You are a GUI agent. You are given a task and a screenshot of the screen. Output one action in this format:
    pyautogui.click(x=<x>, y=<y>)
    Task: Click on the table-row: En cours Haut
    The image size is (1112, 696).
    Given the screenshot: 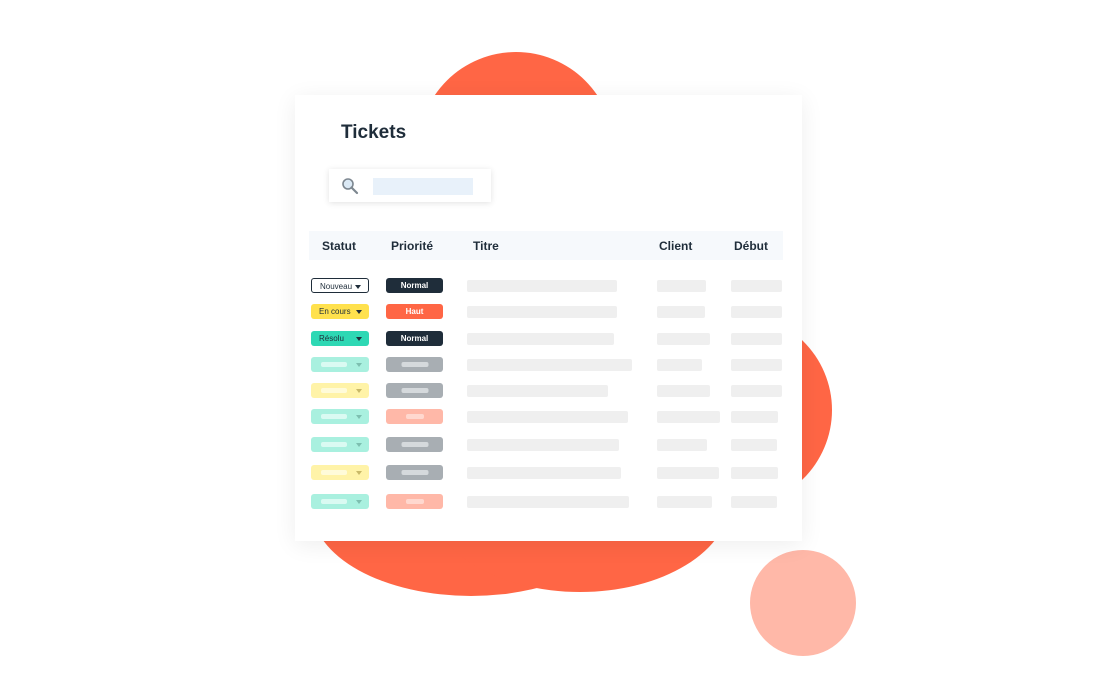 What is the action you would take?
    pyautogui.click(x=548, y=312)
    